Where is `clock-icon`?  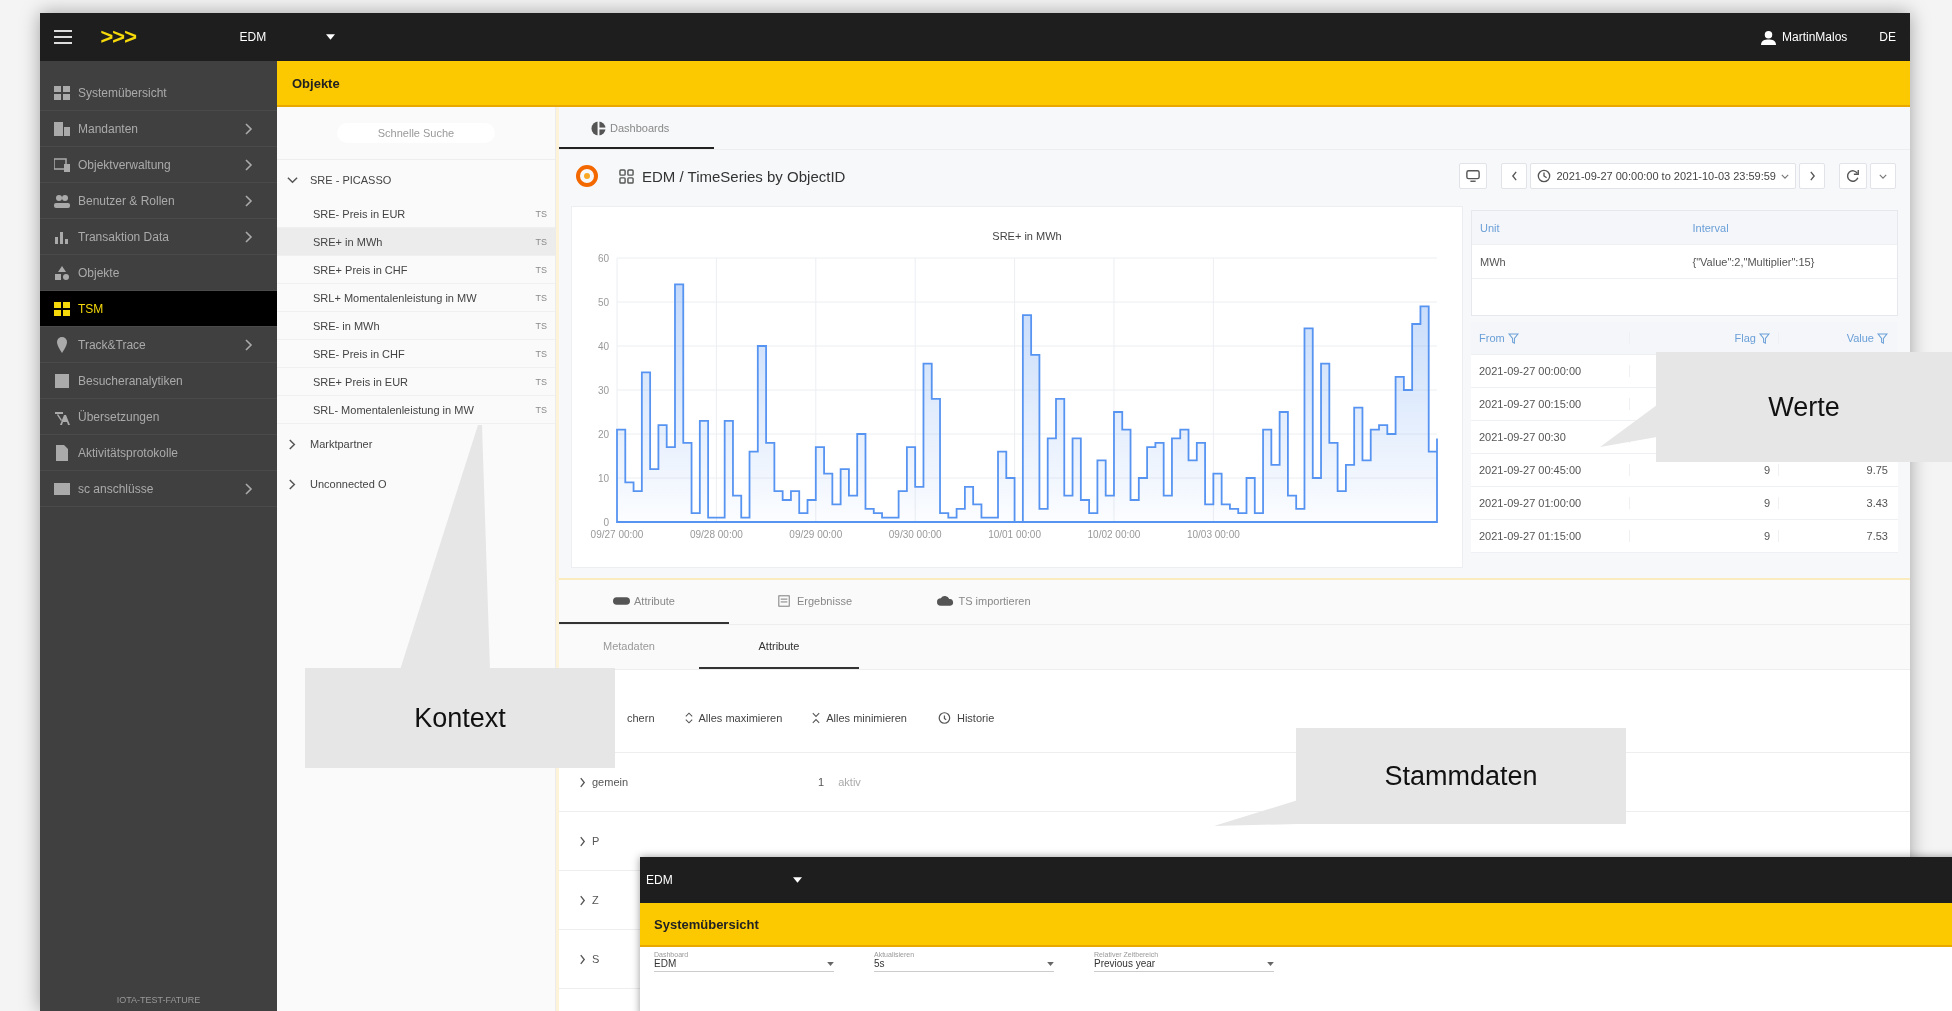
clock-icon is located at coordinates (1544, 176).